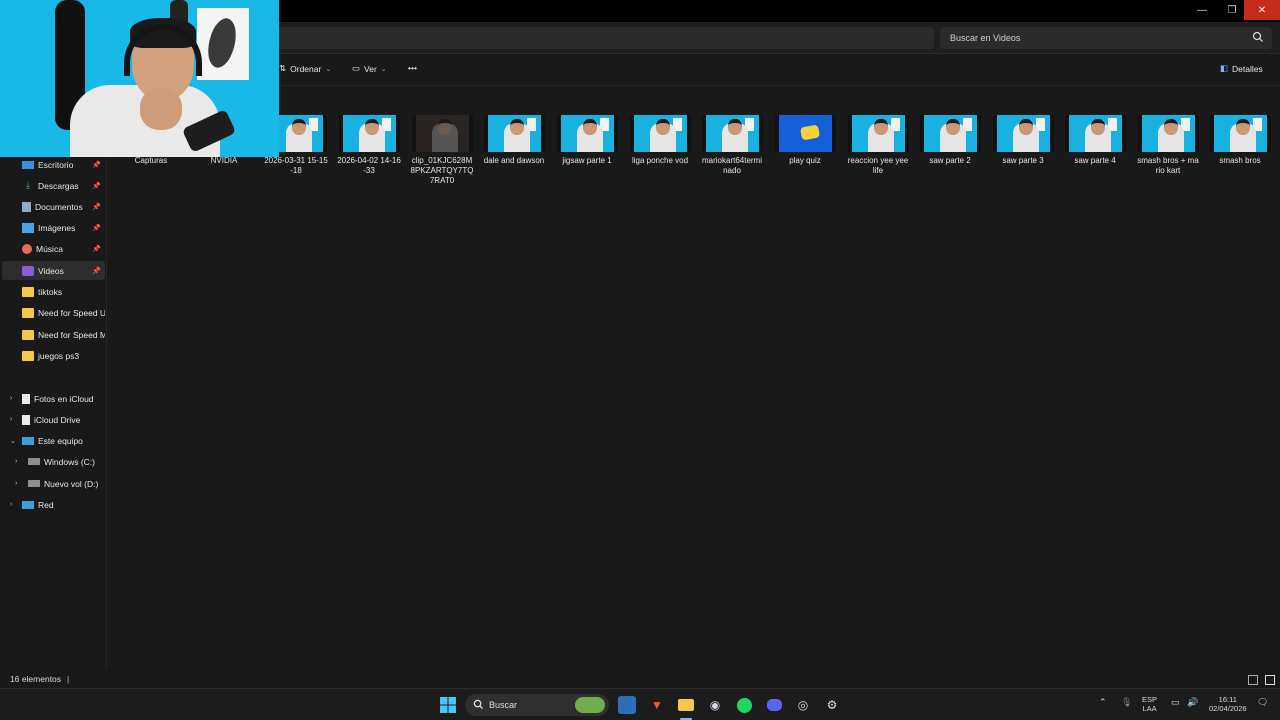 The image size is (1280, 720). What do you see at coordinates (305, 68) in the screenshot?
I see `sort-button: ⇅ Ordenar ⌄` at bounding box center [305, 68].